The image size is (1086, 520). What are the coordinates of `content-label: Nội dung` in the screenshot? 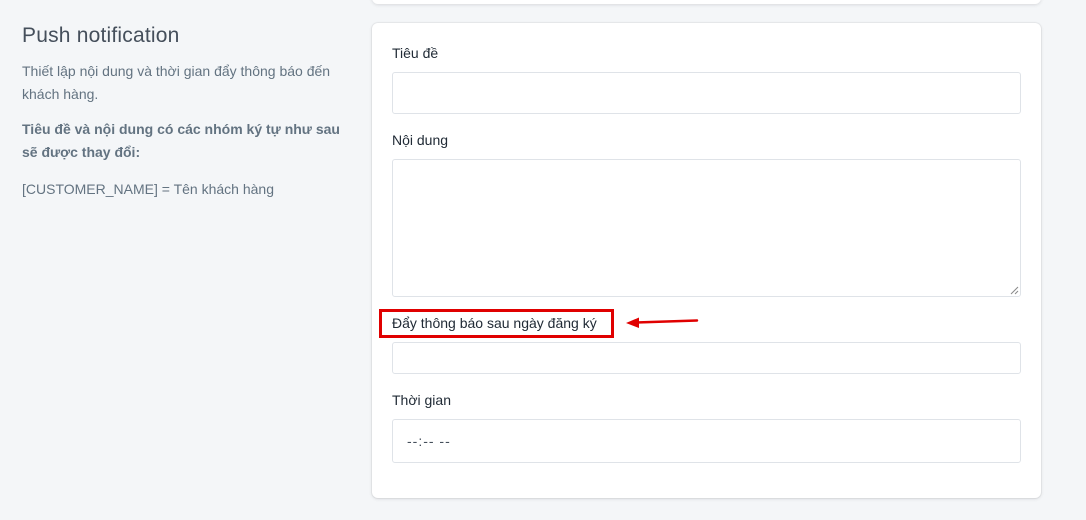 It's located at (420, 140).